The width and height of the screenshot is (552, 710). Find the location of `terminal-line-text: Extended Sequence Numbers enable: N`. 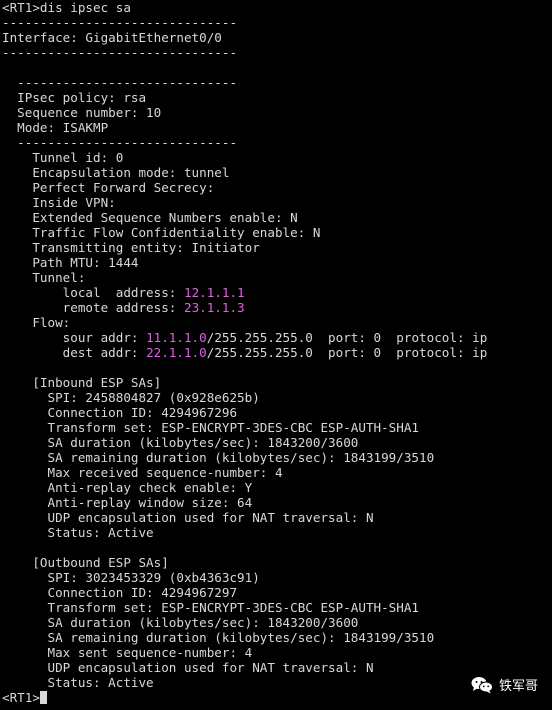

terminal-line-text: Extended Sequence Numbers enable: N is located at coordinates (150, 217).